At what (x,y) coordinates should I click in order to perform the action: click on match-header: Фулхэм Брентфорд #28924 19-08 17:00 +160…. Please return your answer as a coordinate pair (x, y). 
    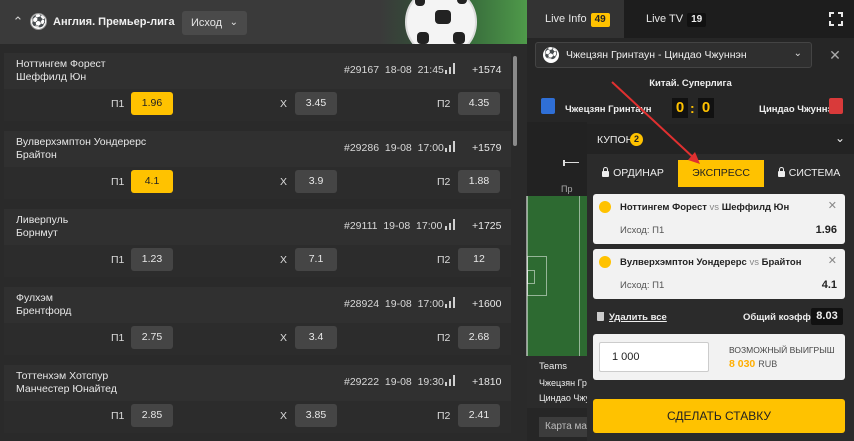
    Looking at the image, I should click on (257, 305).